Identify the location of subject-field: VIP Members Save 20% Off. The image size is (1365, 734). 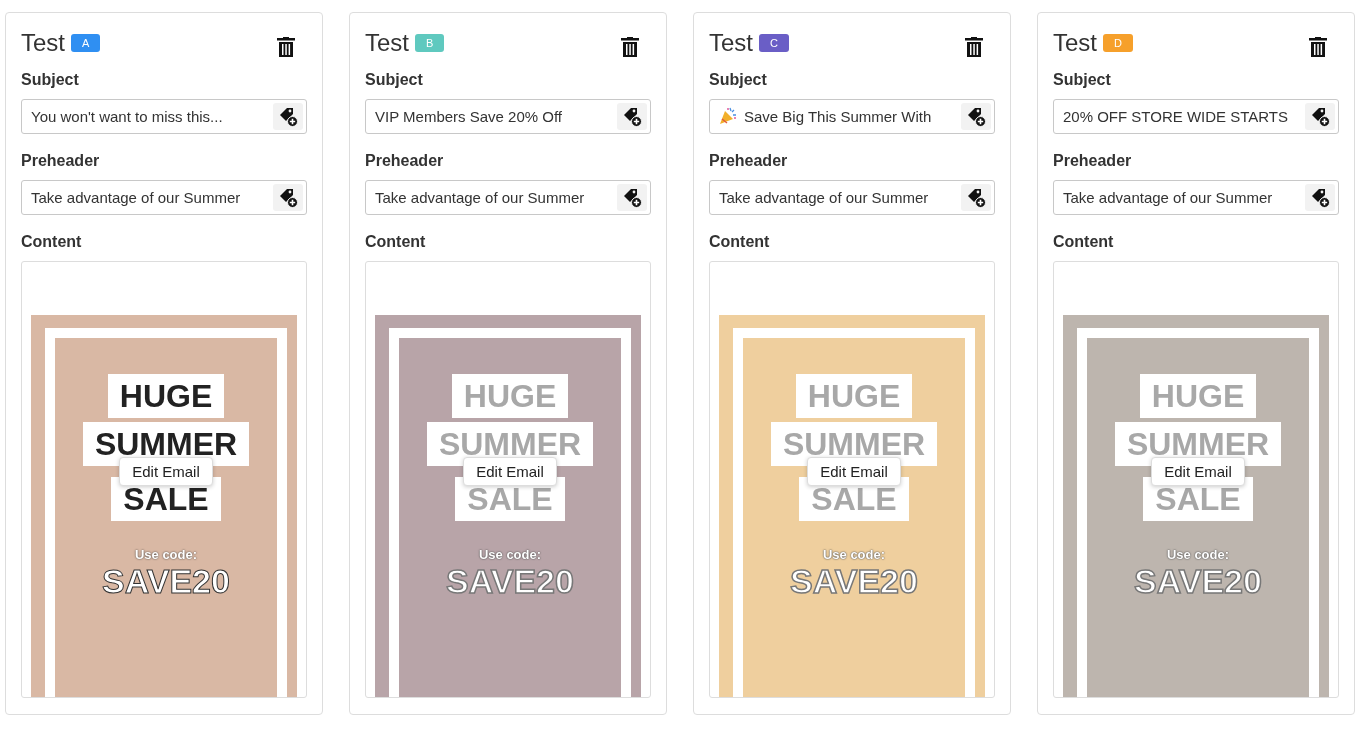
(508, 116).